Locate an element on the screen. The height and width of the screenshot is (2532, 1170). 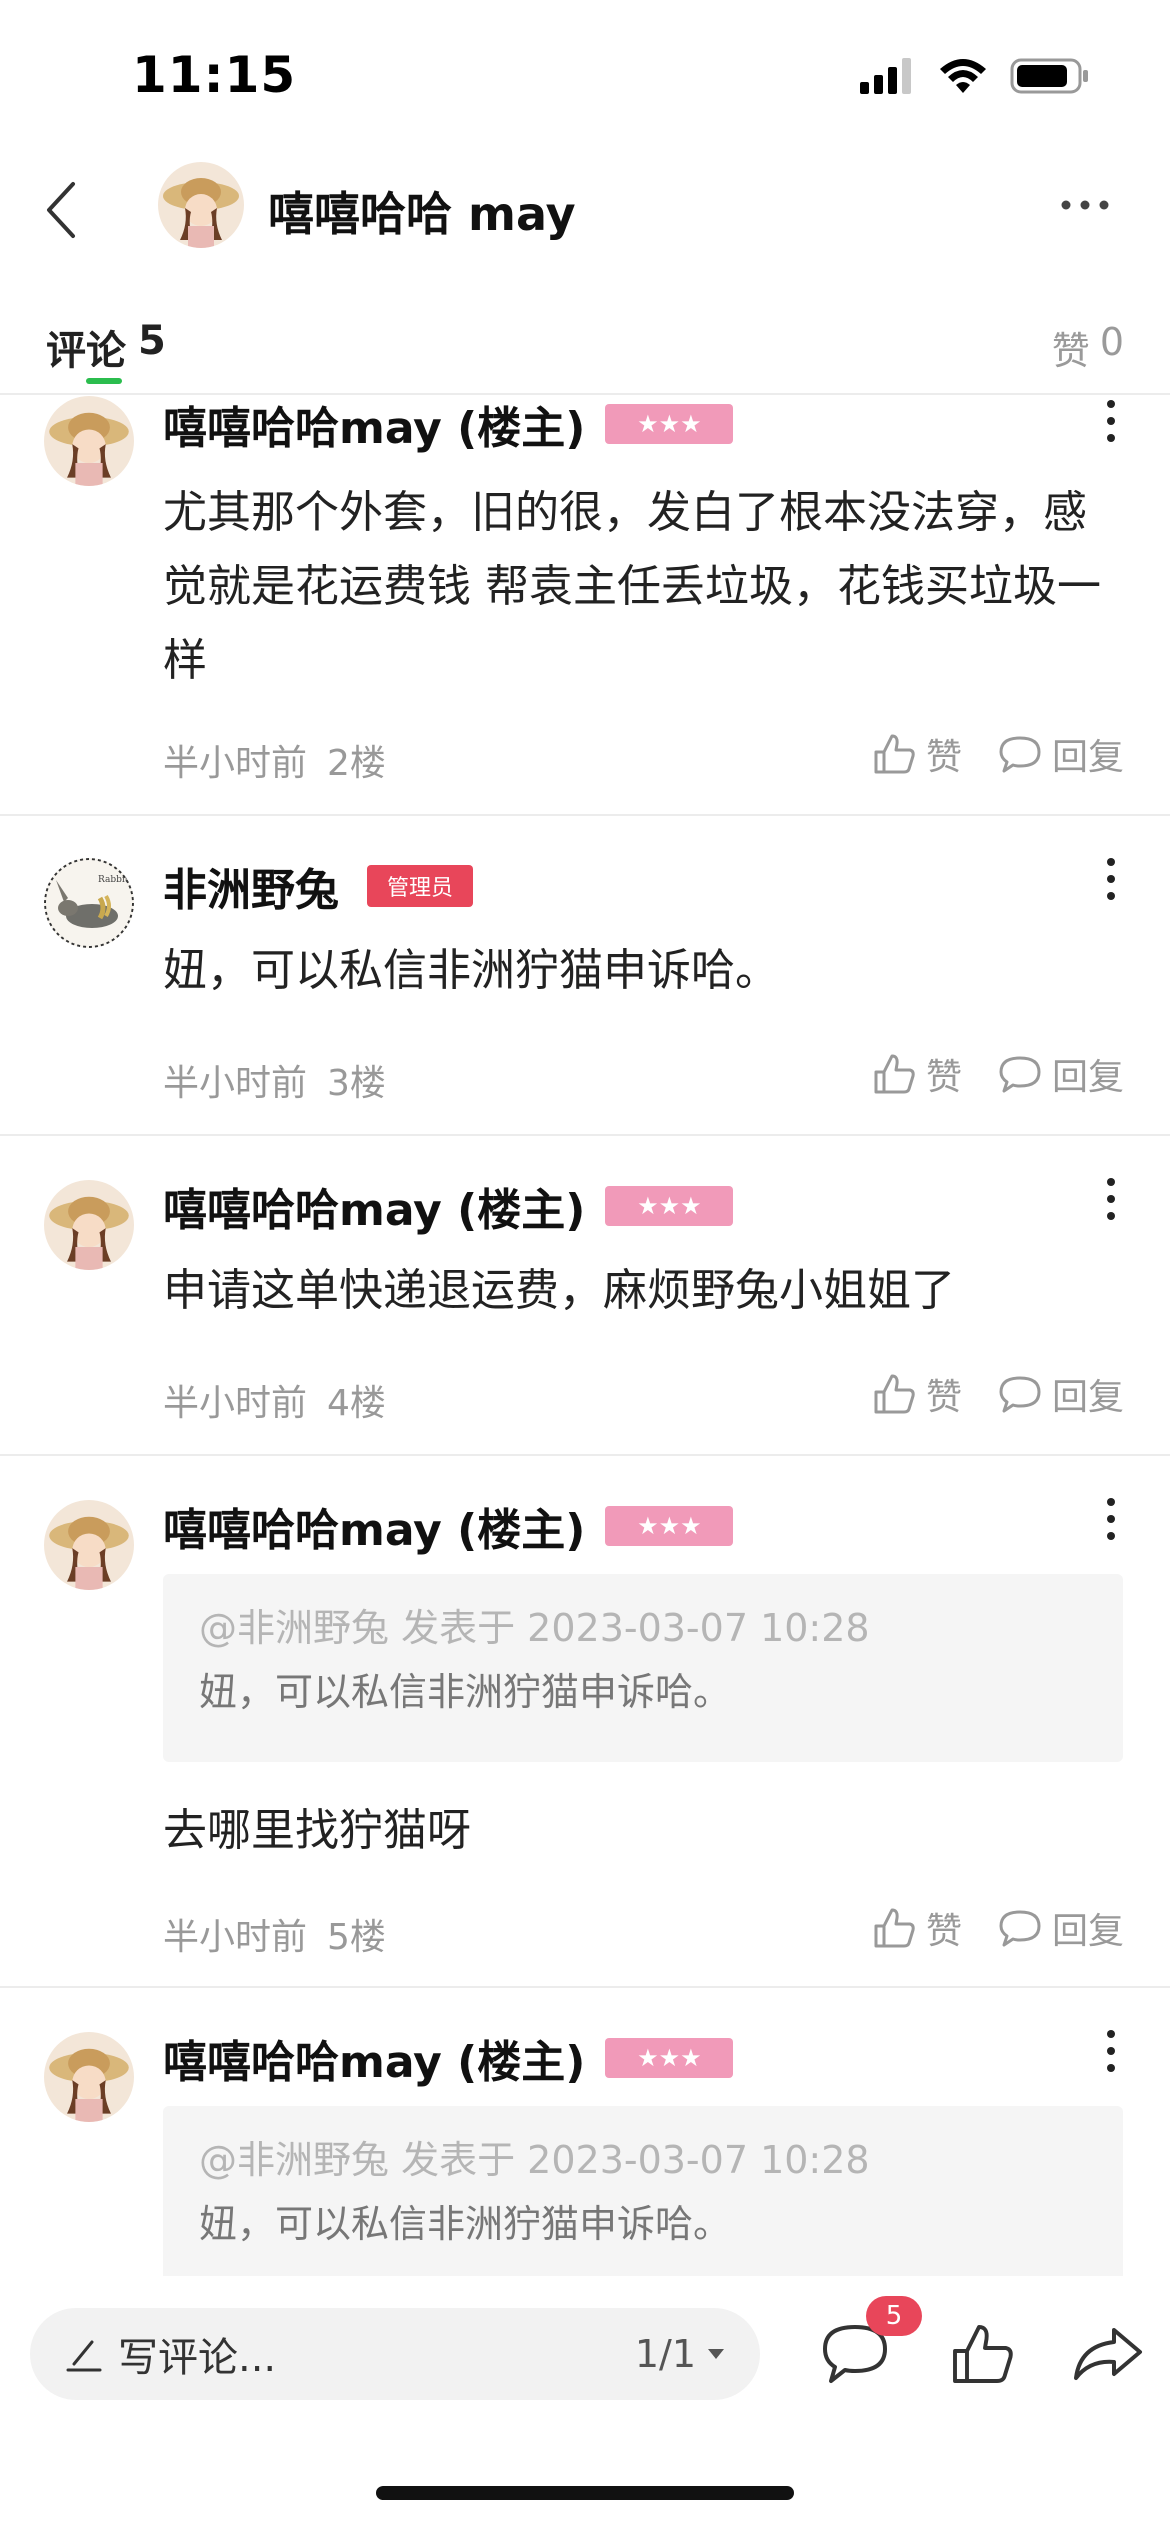
status-time: 11:15 is located at coordinates (214, 75).